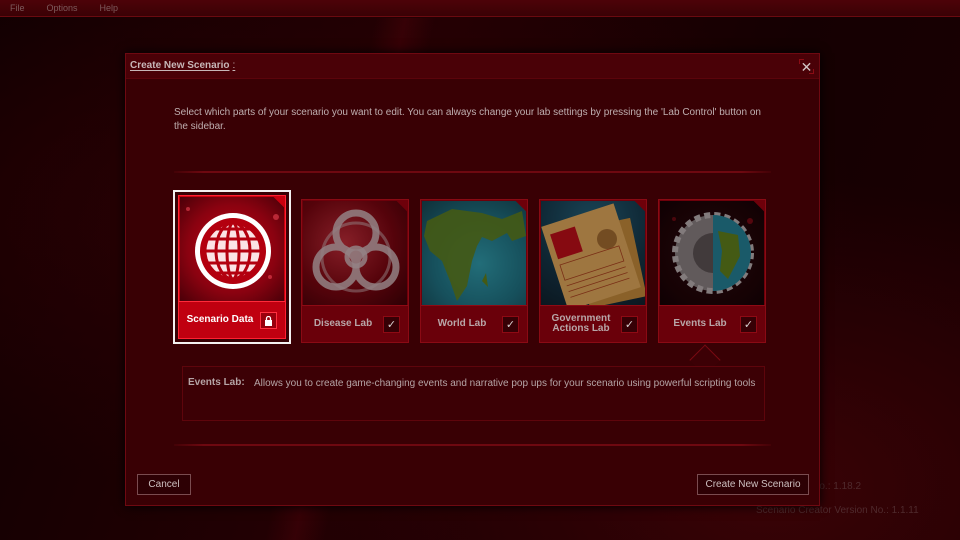  I want to click on card-world-lab: World Lab ✓, so click(474, 271).